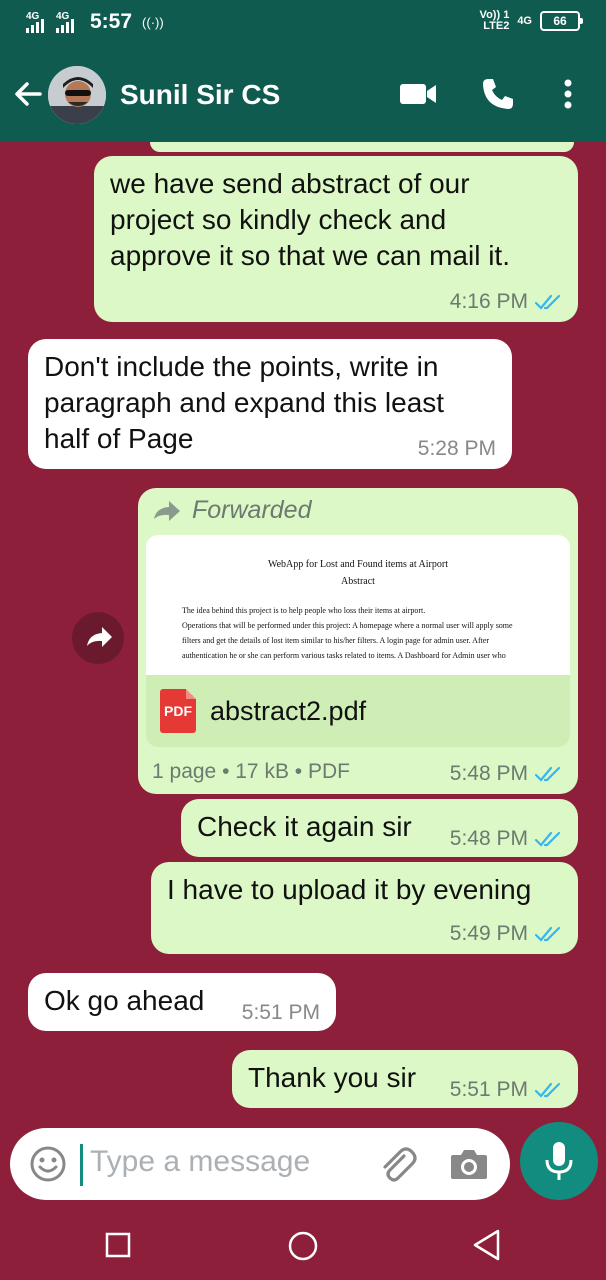 This screenshot has height=1280, width=606. What do you see at coordinates (303, 23) in the screenshot?
I see `status-bar: 4G 4G 5:57 ((·)) Vo)) 1 LTE2 4G 66` at bounding box center [303, 23].